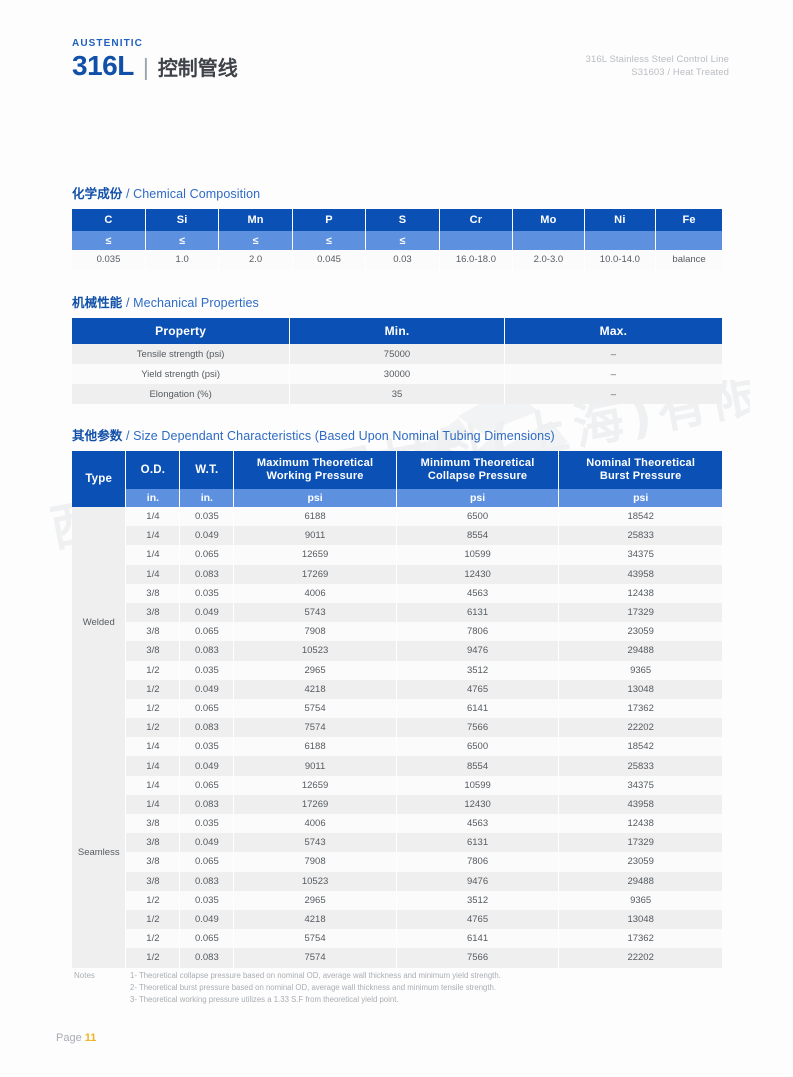 This screenshot has width=793, height=1077. What do you see at coordinates (640, 785) in the screenshot?
I see `burst-pressure-value: 34375` at bounding box center [640, 785].